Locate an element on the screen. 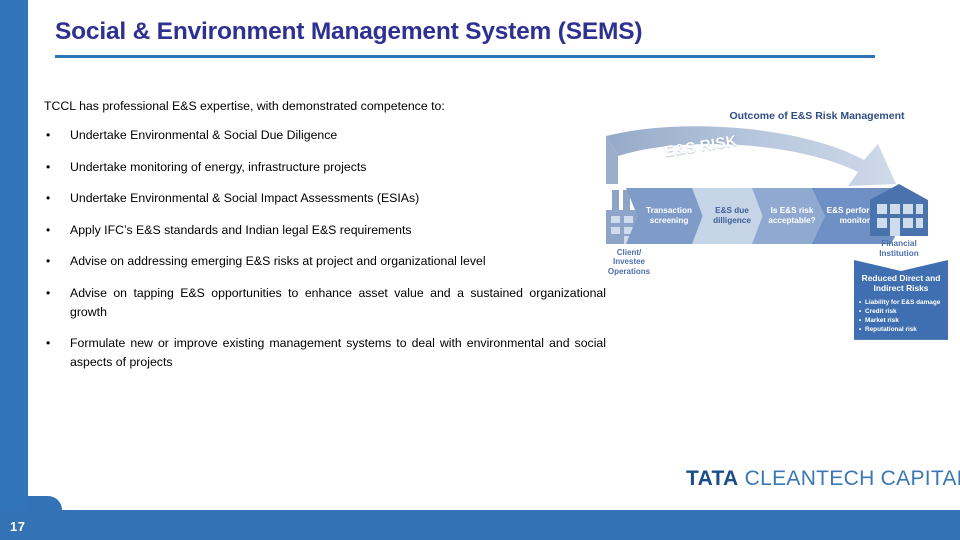 The height and width of the screenshot is (540, 960). stage-label: Transaction screening is located at coordinates (669, 215).